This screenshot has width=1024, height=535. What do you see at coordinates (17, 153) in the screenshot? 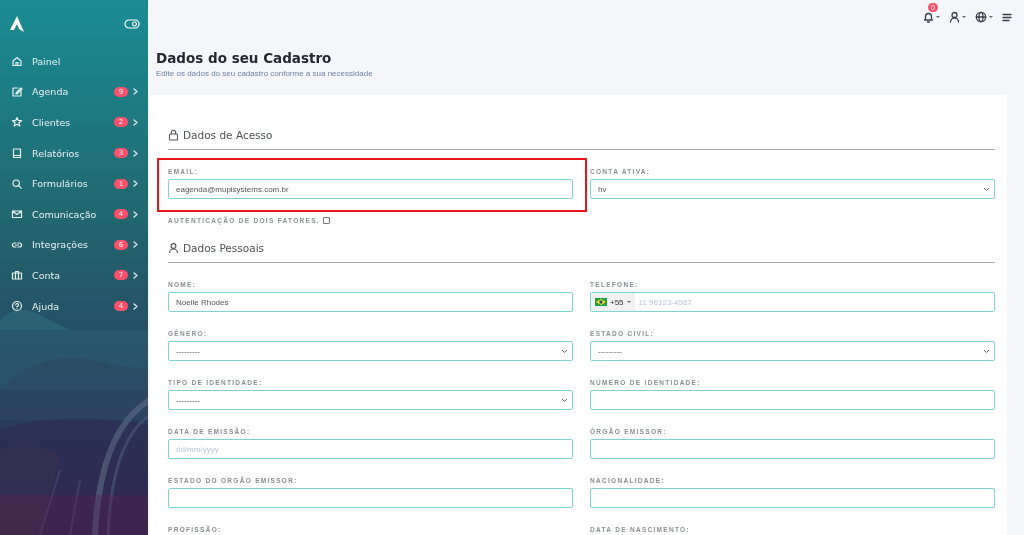
I see `book-icon` at bounding box center [17, 153].